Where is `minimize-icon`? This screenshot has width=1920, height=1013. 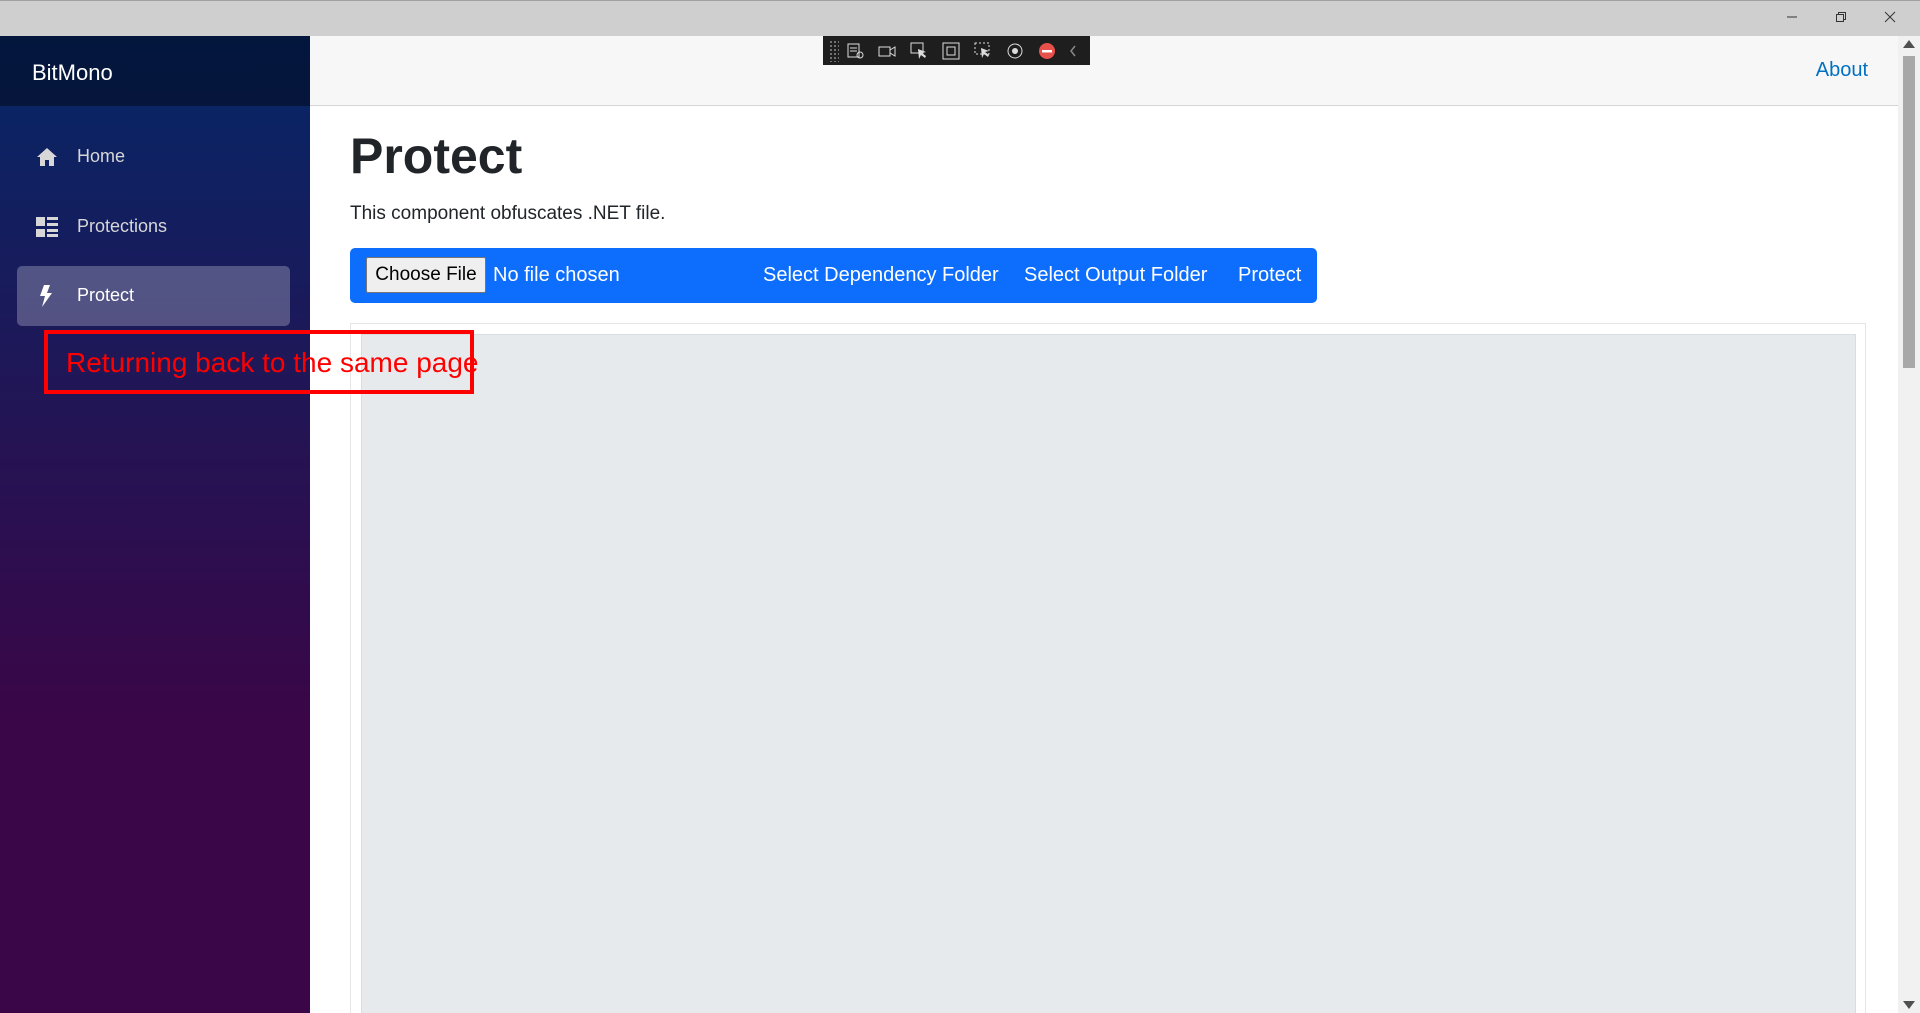 minimize-icon is located at coordinates (1792, 17).